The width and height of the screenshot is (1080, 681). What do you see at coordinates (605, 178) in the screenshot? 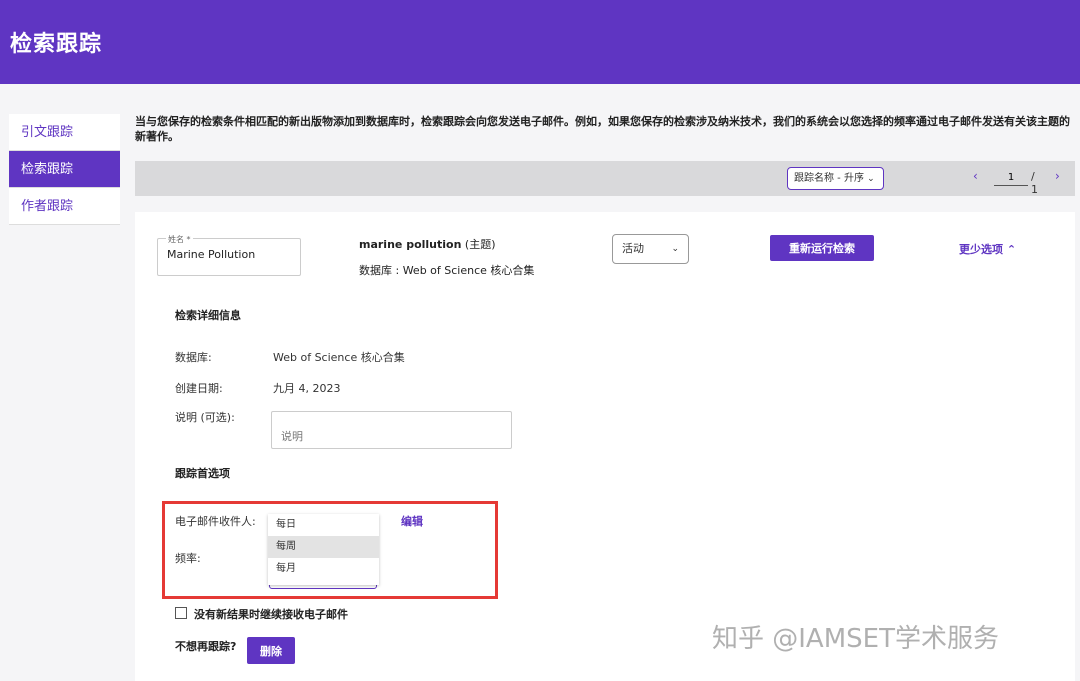
I see `toolbar: 跟踪名称 - 升序 ⌄ ‹ / 1 ›` at bounding box center [605, 178].